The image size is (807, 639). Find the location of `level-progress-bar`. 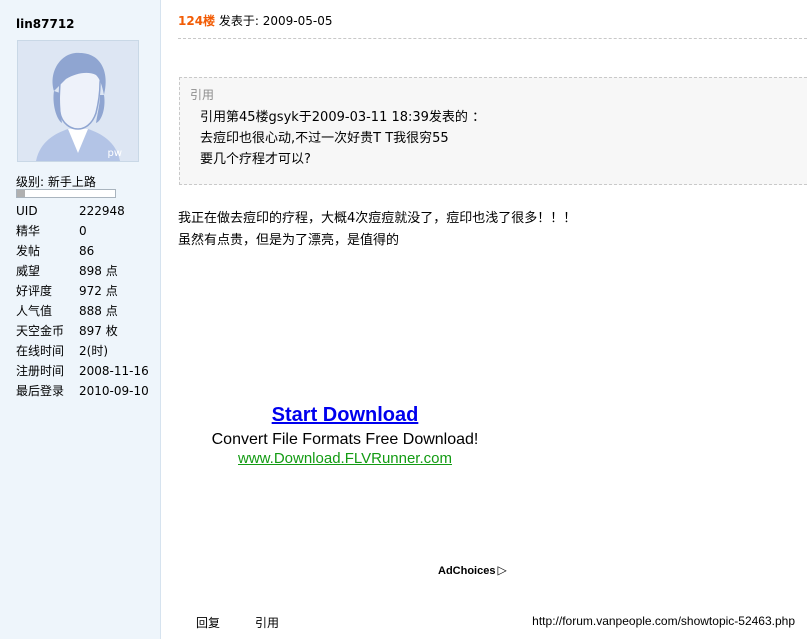

level-progress-bar is located at coordinates (66, 193).